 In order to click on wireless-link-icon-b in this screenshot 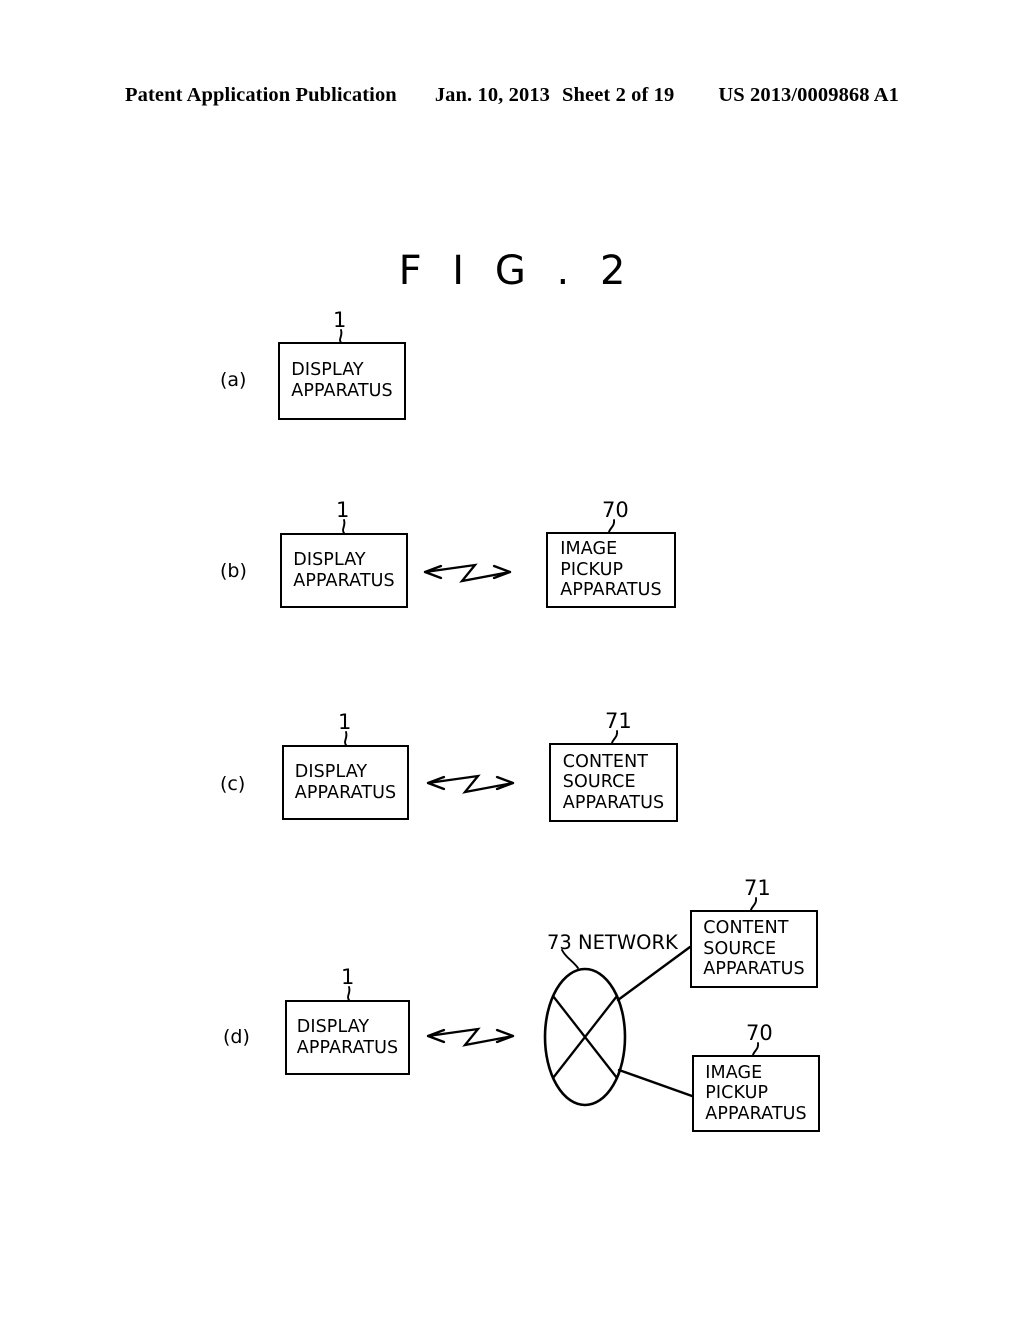, I will do `click(467, 573)`.